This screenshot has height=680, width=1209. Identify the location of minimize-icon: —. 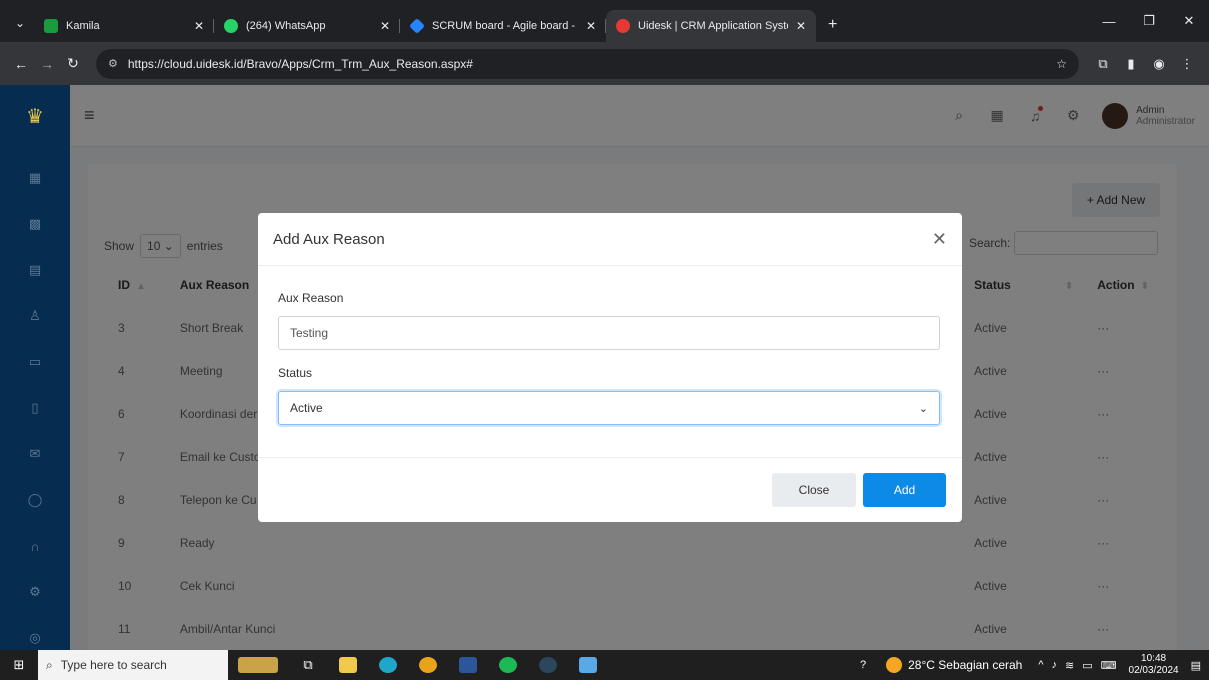
(1109, 21).